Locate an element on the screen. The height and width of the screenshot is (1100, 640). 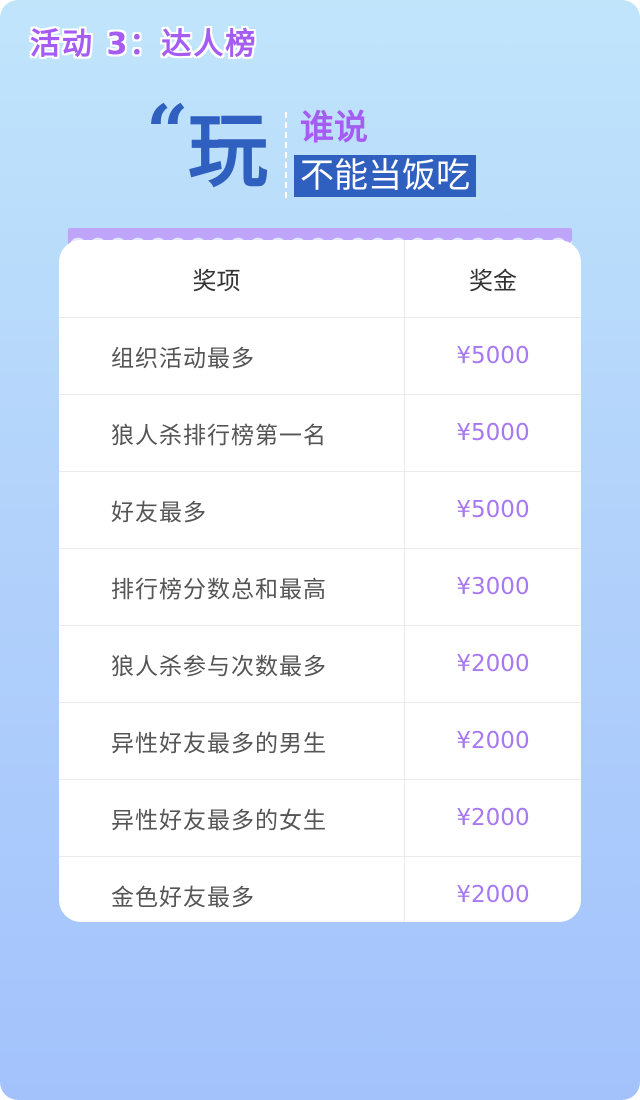
slogan-big-char: 玩 is located at coordinates (228, 151).